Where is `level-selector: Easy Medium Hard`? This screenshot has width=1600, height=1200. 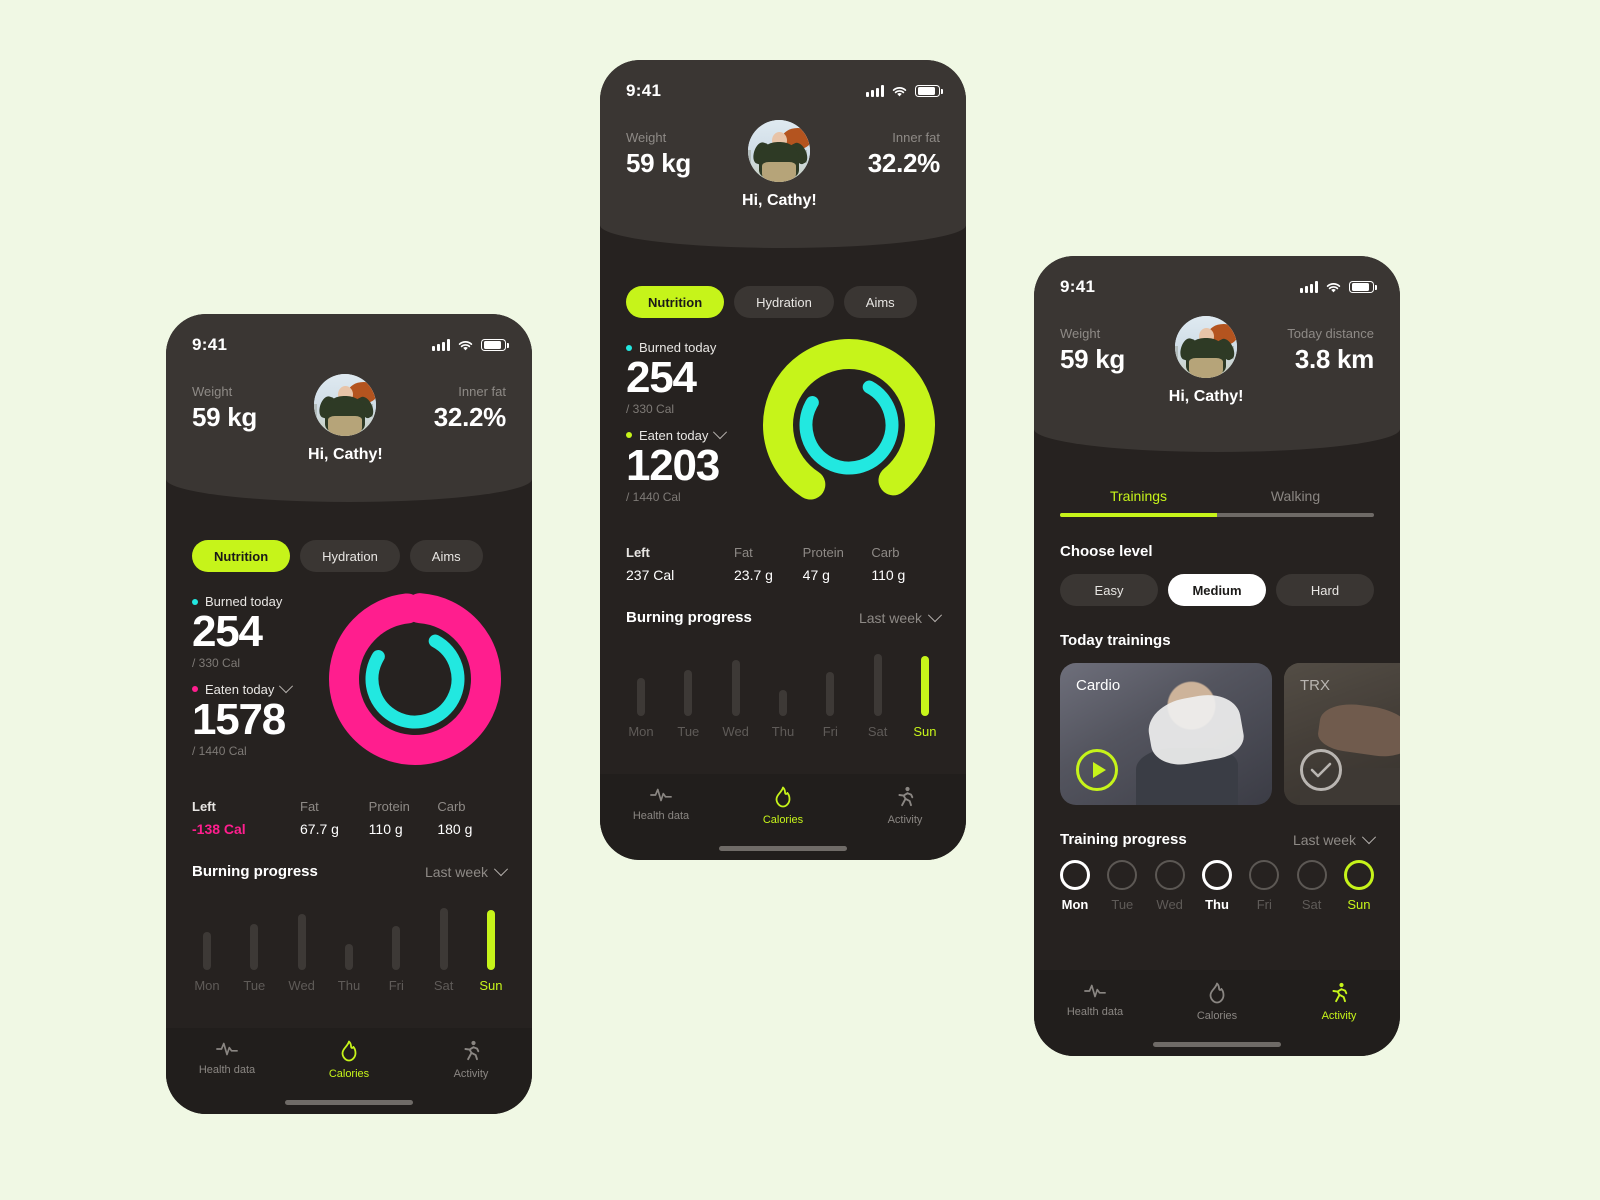
level-selector: Easy Medium Hard is located at coordinates (1217, 583).